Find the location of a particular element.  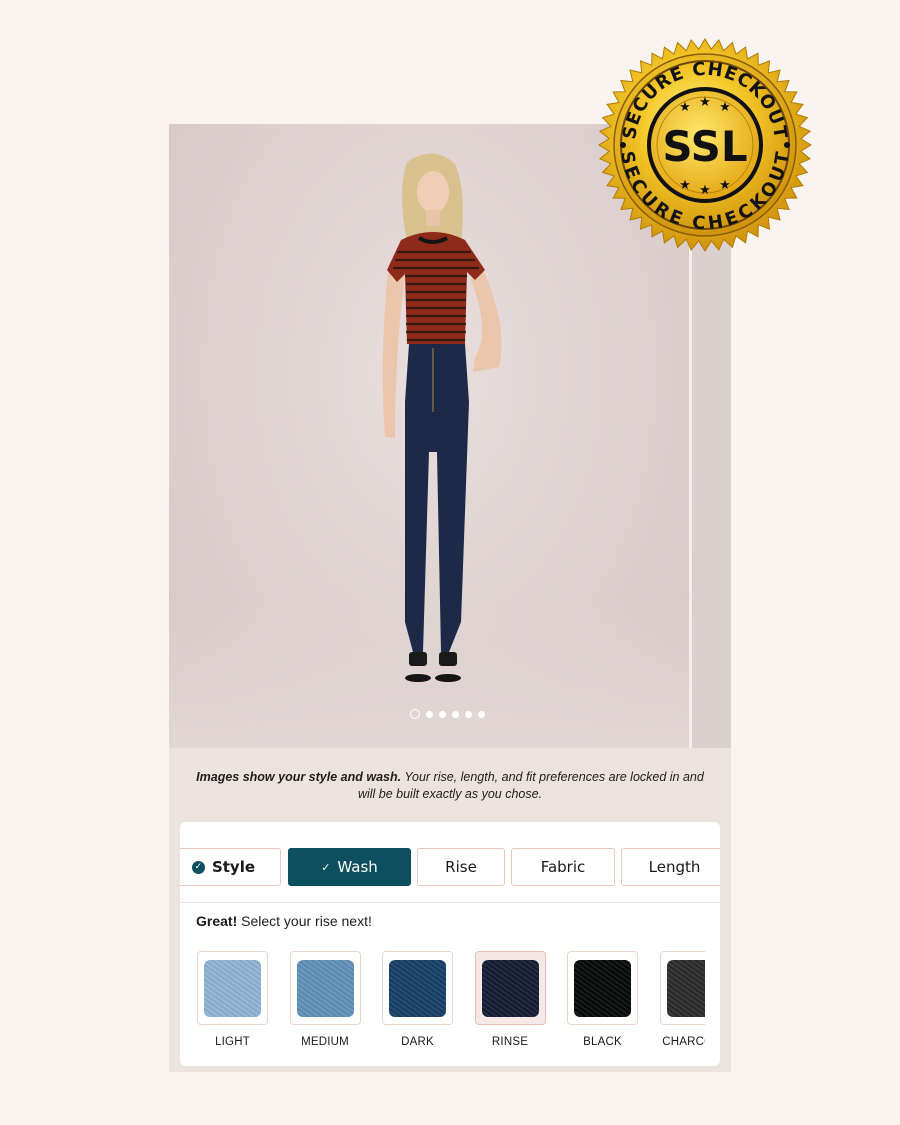

step-prompt: Great! Select your rise next! is located at coordinates (284, 921).